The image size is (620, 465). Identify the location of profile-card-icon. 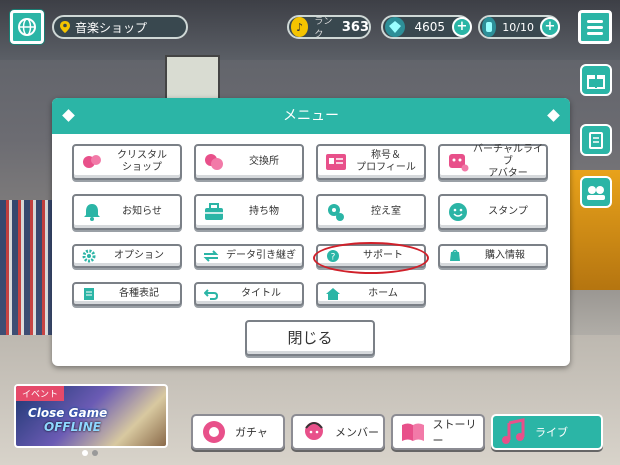
(336, 162).